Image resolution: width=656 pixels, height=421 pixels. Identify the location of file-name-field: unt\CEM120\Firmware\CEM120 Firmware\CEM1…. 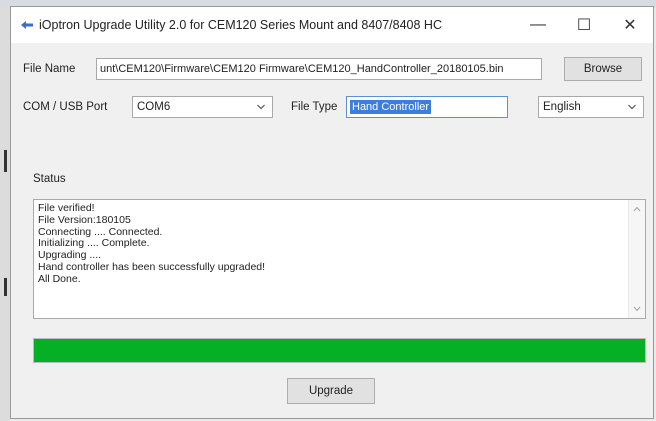
(319, 69).